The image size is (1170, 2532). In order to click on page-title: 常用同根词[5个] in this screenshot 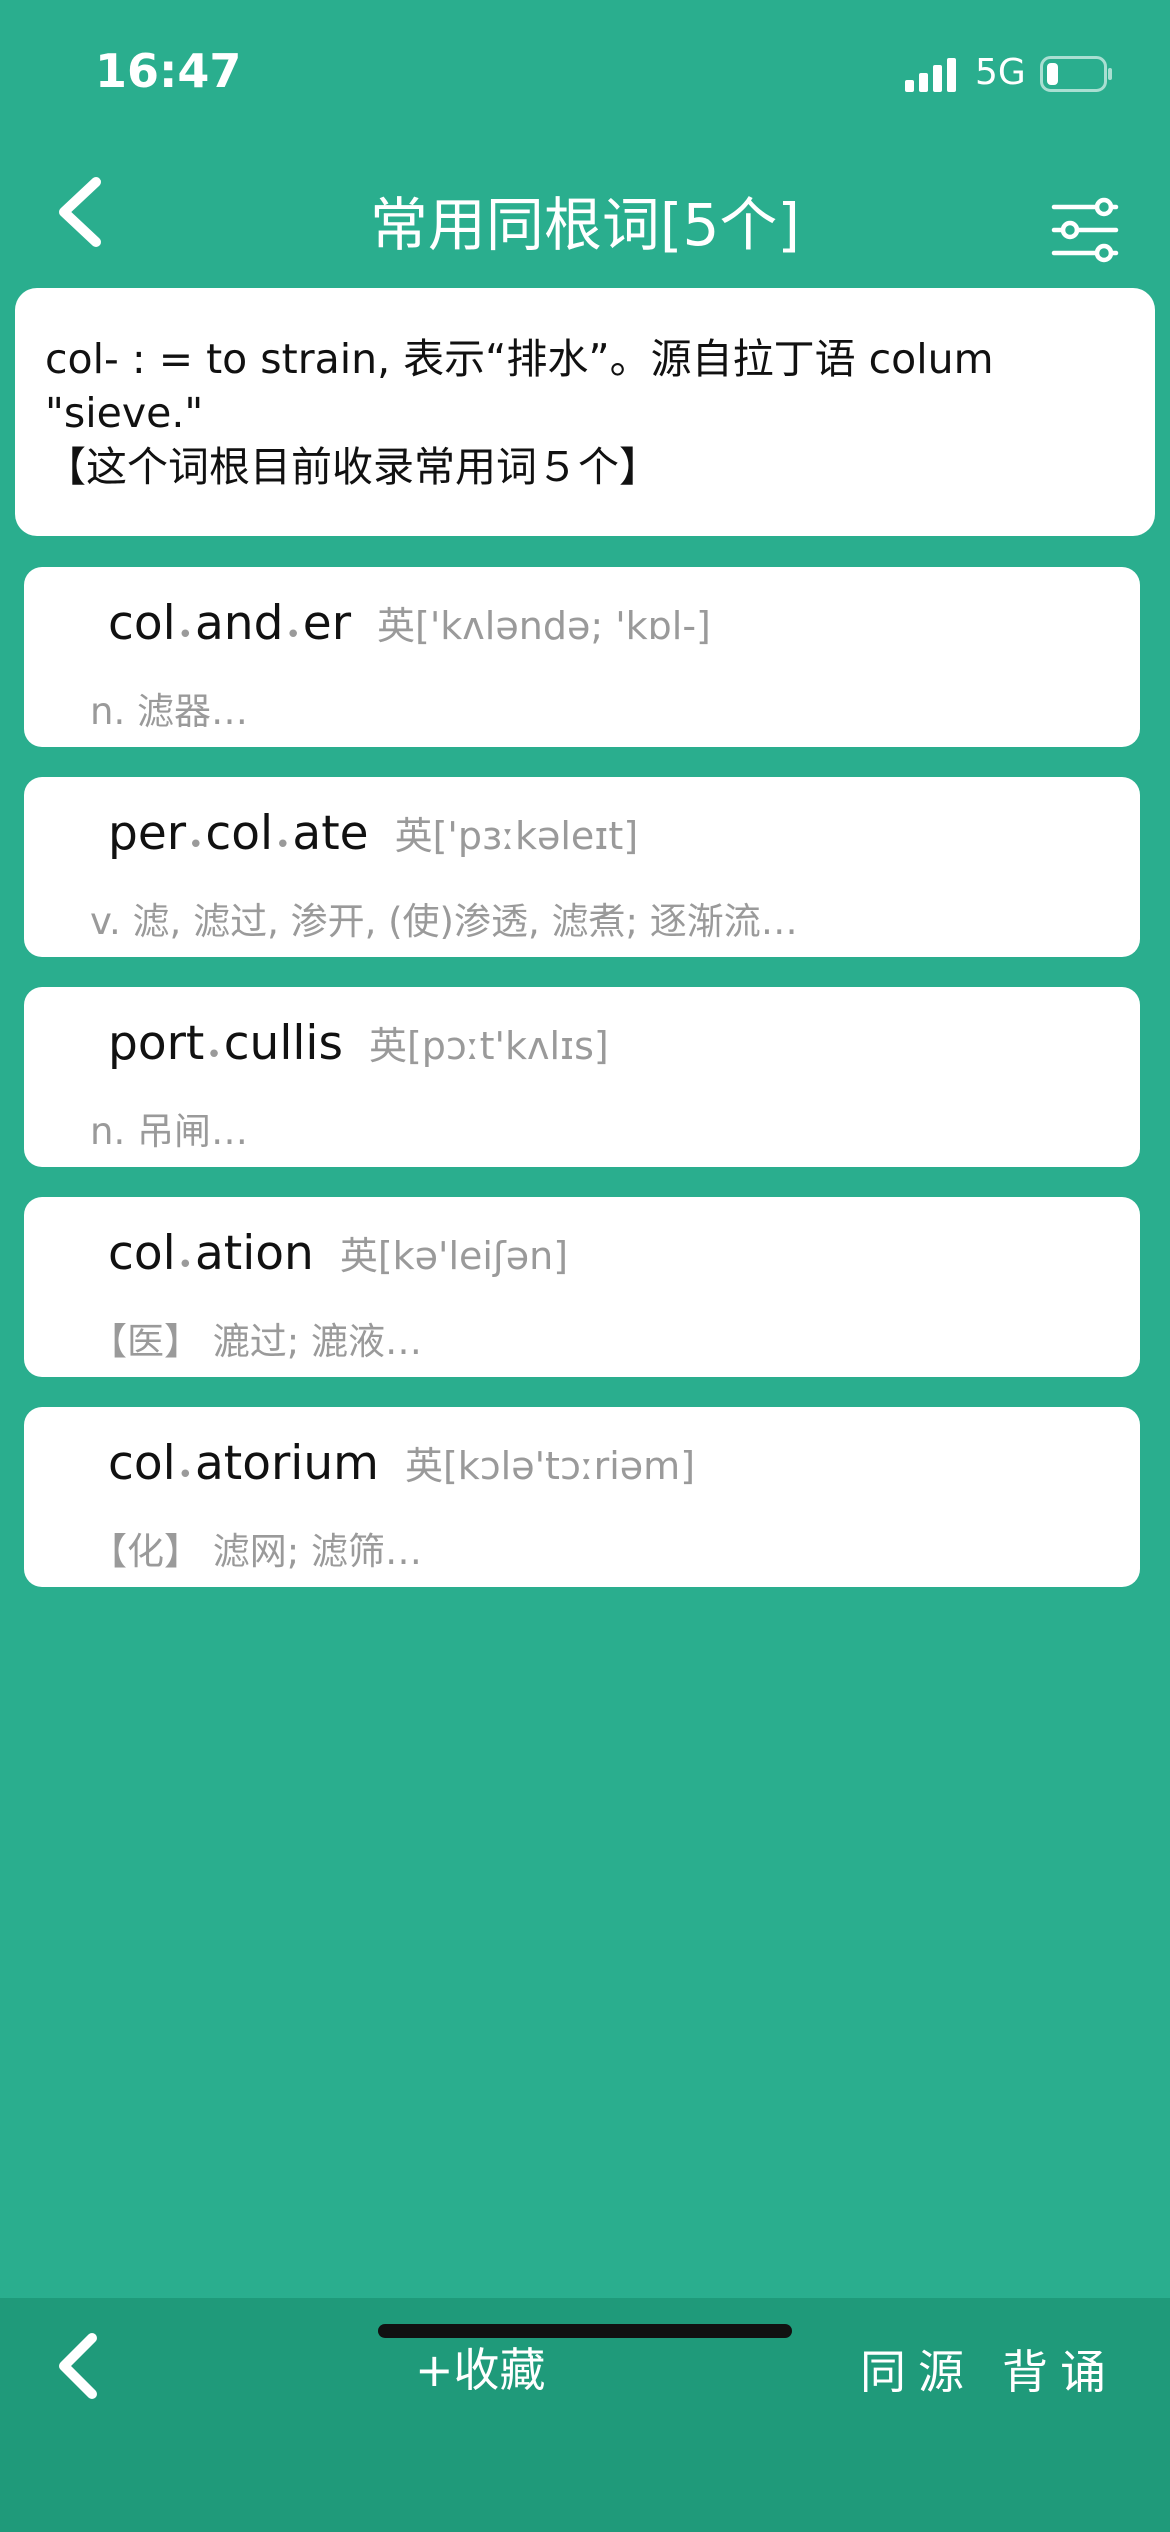, I will do `click(585, 225)`.